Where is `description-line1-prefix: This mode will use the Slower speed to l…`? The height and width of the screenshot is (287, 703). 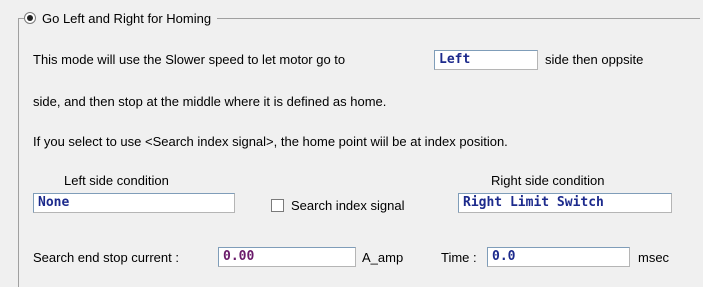
description-line1-prefix: This mode will use the Slower speed to l… is located at coordinates (189, 59).